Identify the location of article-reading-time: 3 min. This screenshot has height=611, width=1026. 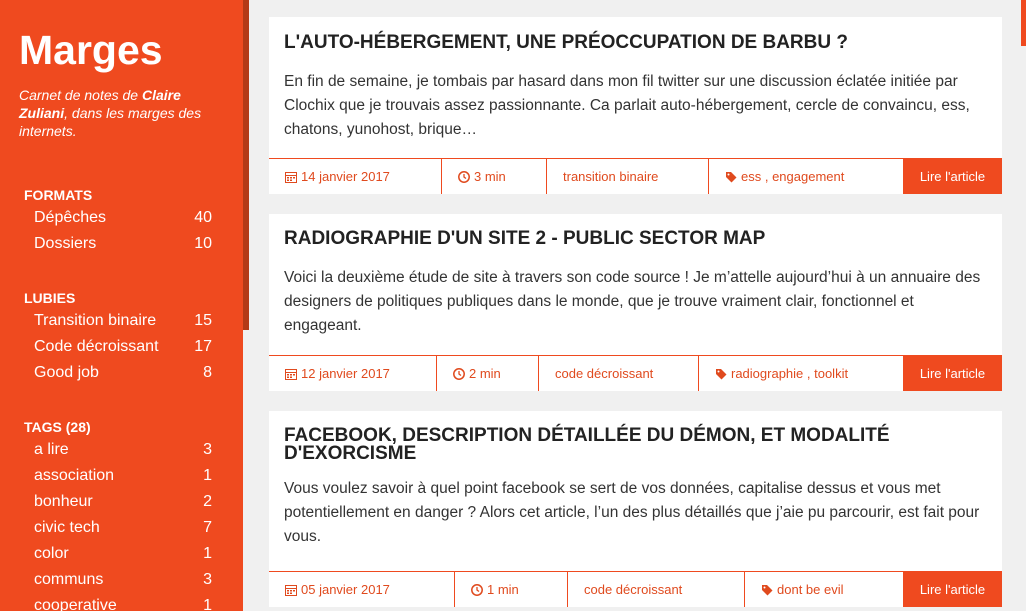
(494, 176).